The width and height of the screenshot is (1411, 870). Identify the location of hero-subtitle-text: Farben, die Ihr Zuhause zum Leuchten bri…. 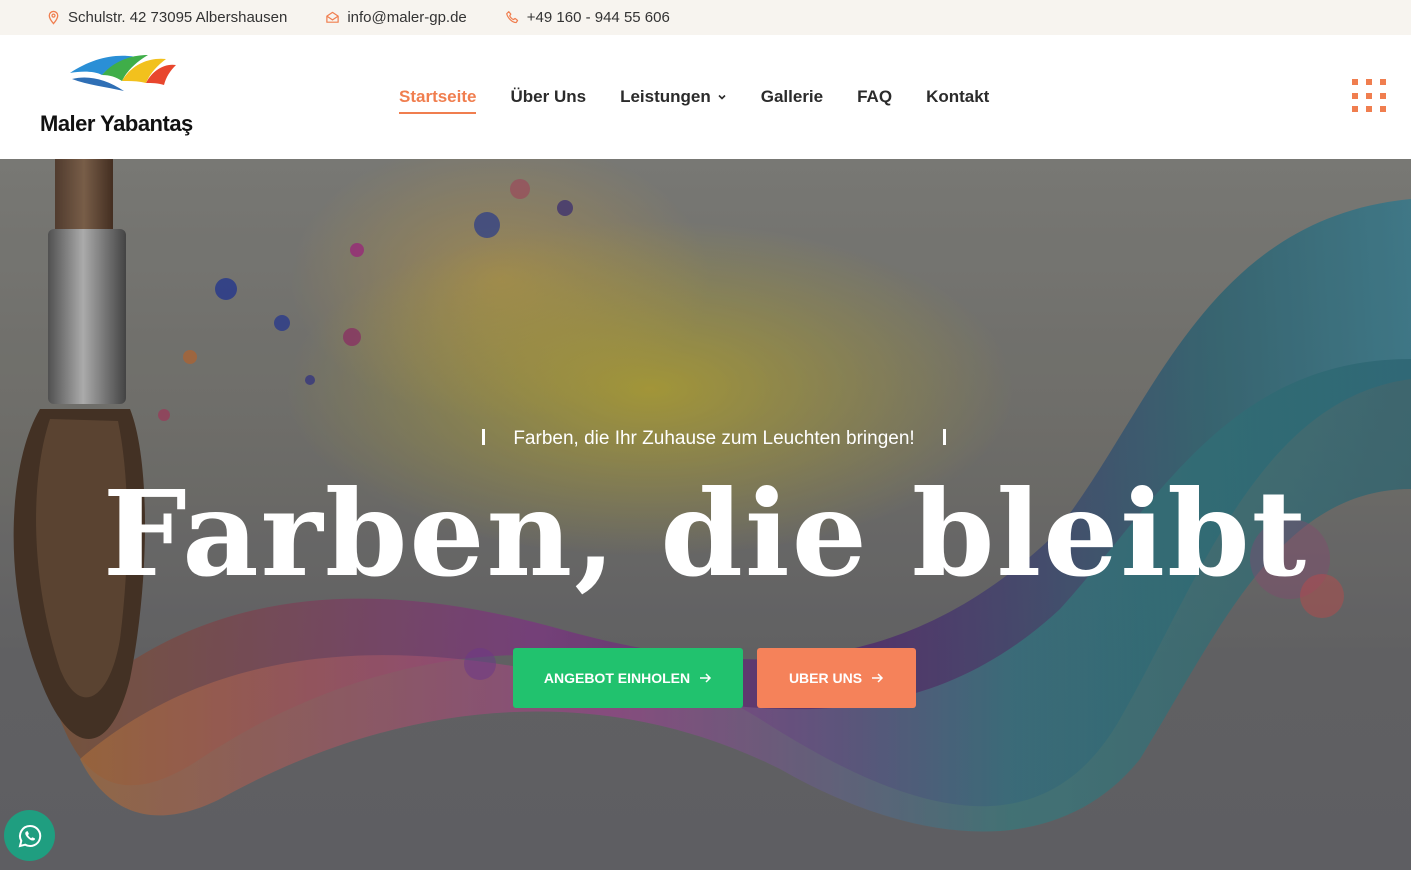
(714, 438).